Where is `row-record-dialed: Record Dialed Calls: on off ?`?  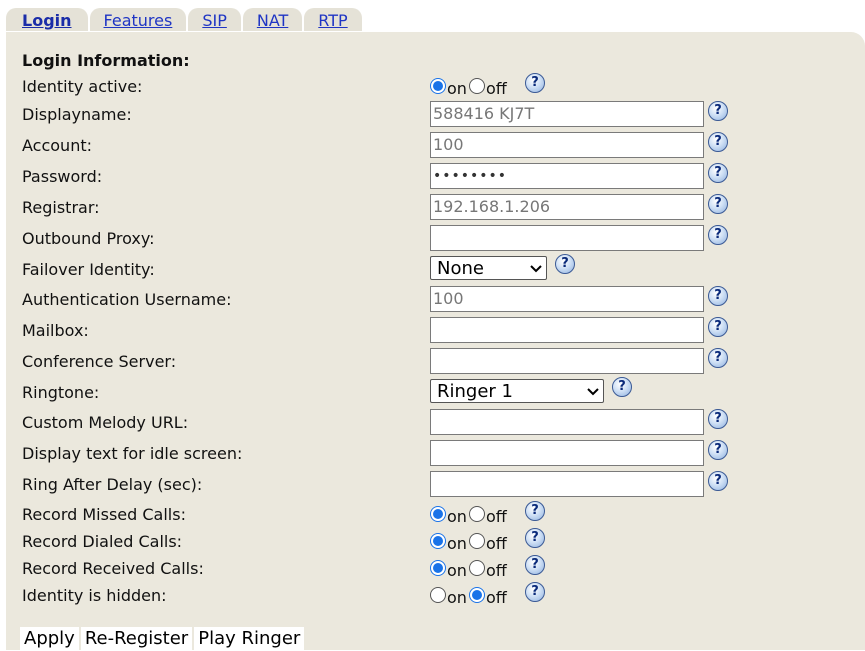
row-record-dialed: Record Dialed Calls: on off ? is located at coordinates (435, 542).